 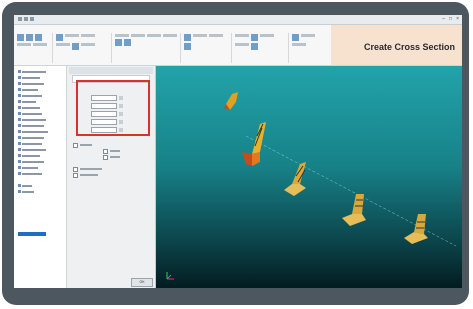 I want to click on quick-access-toolbar, so click(x=26, y=19).